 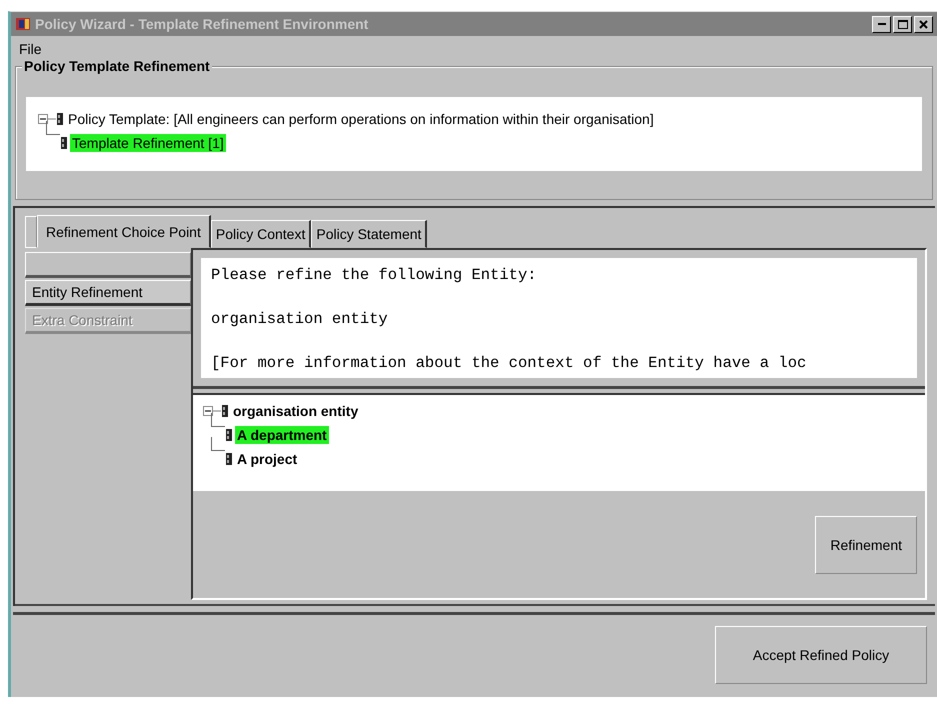 I want to click on tree-item: Template Refinement [1], so click(x=148, y=143).